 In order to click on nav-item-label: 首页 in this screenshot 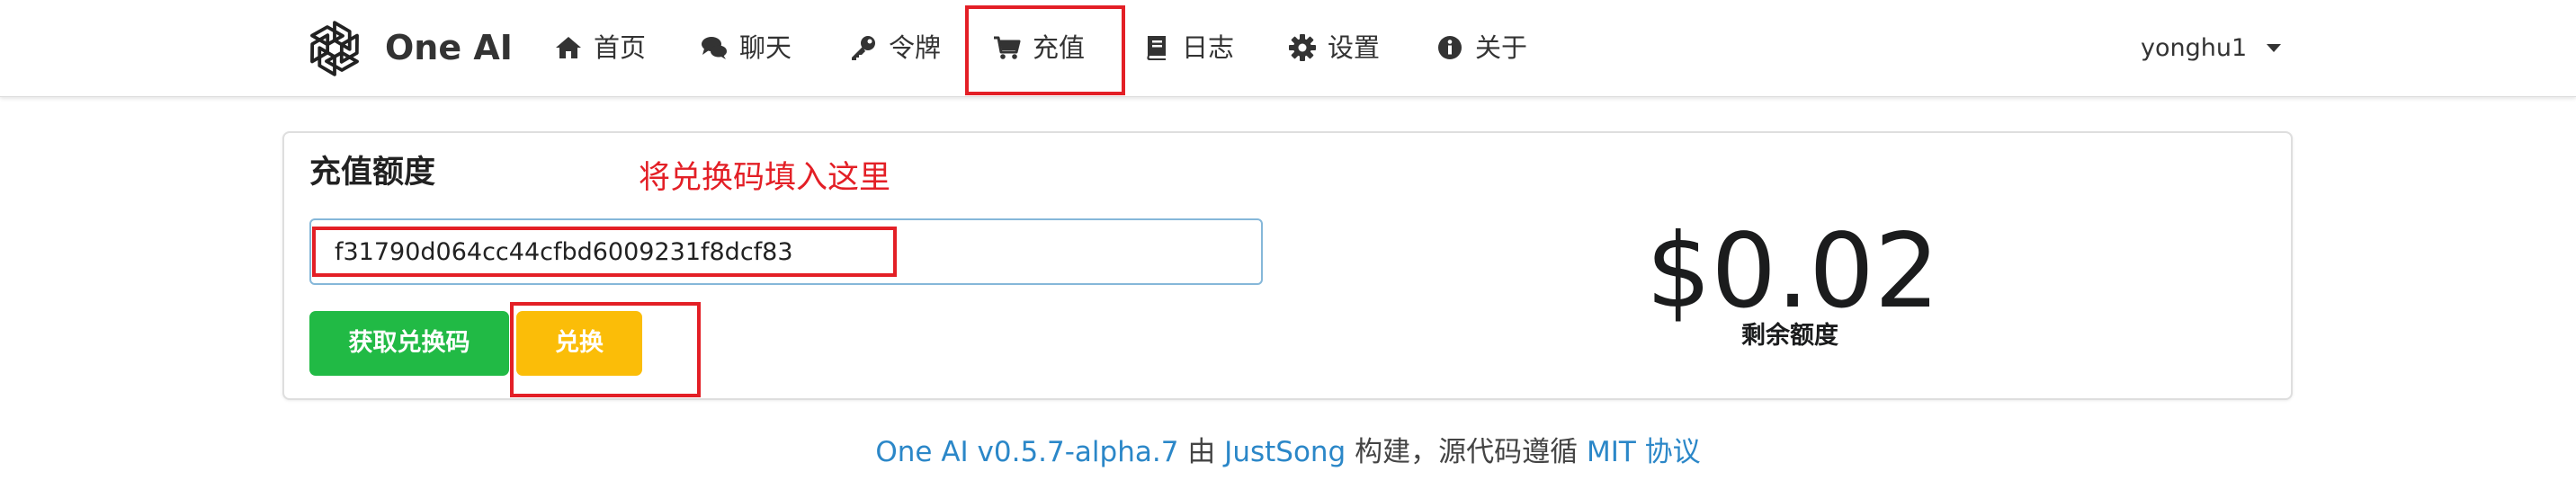, I will do `click(620, 48)`.